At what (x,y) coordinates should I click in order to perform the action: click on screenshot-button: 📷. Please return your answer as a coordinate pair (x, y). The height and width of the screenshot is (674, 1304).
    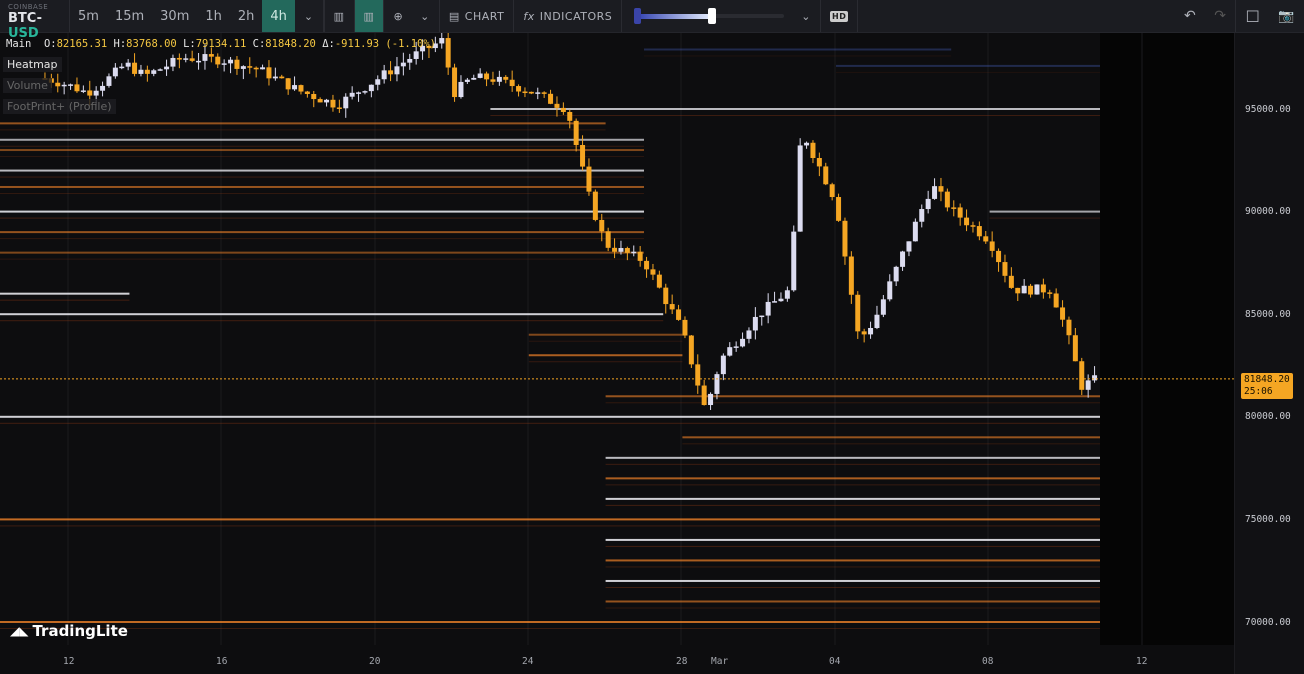
    Looking at the image, I should click on (1286, 16).